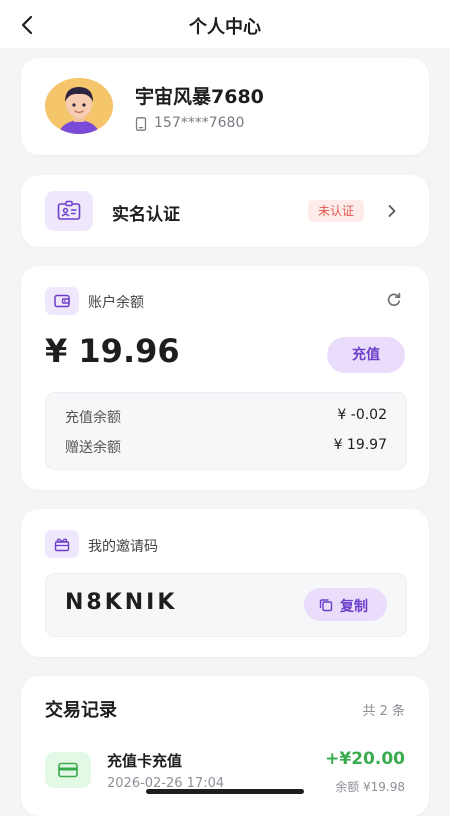  I want to click on navigation-bar: 个人中心, so click(225, 24).